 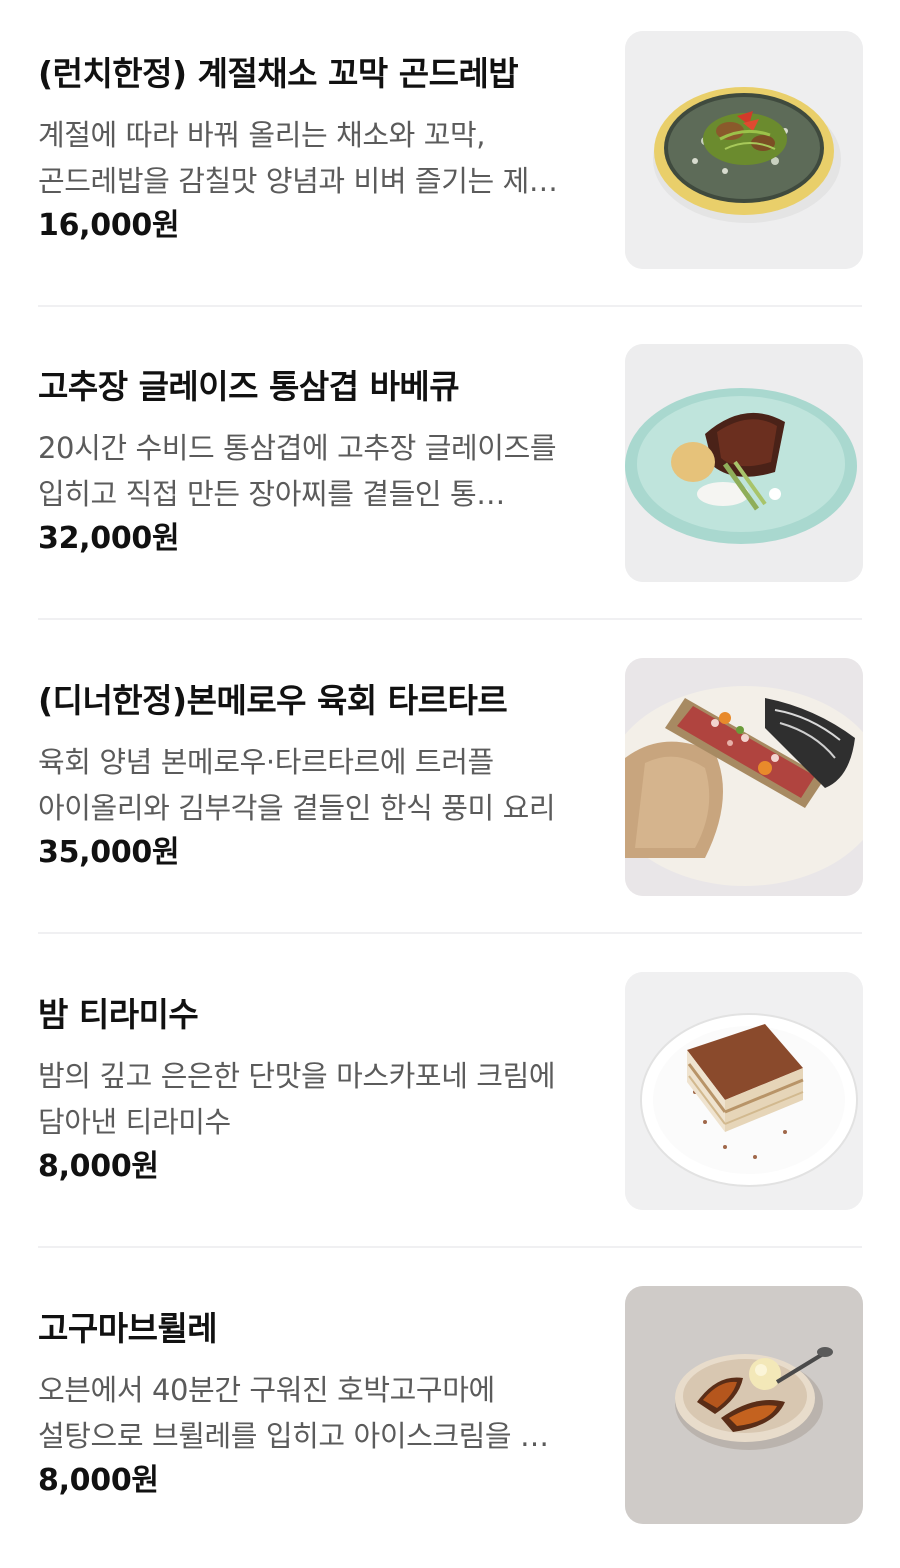 I want to click on menu-item-name: (디너한정)본메로우 육회 타르타르, so click(x=273, y=700).